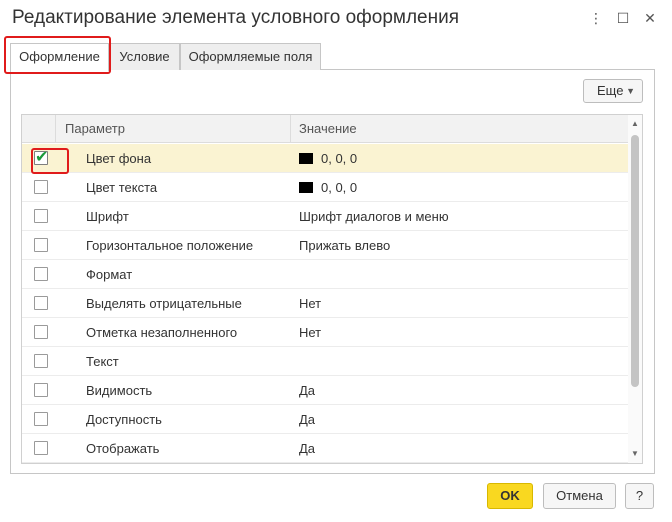 The height and width of the screenshot is (522, 672). I want to click on scroll-up-icon: ▲, so click(635, 124).